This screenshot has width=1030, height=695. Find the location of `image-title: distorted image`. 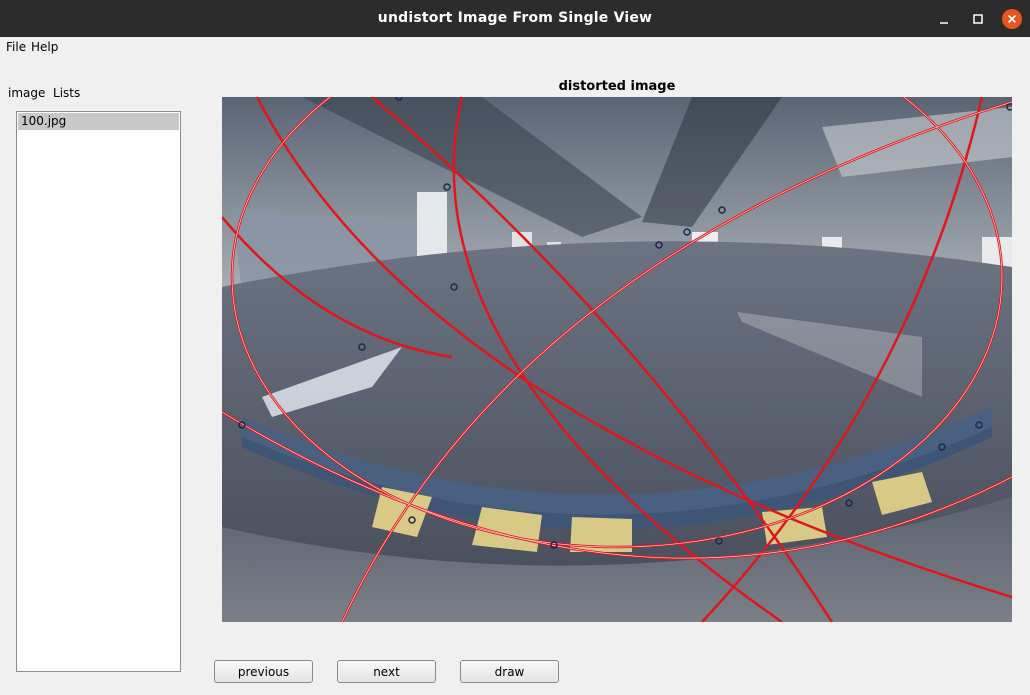

image-title: distorted image is located at coordinates (617, 86).